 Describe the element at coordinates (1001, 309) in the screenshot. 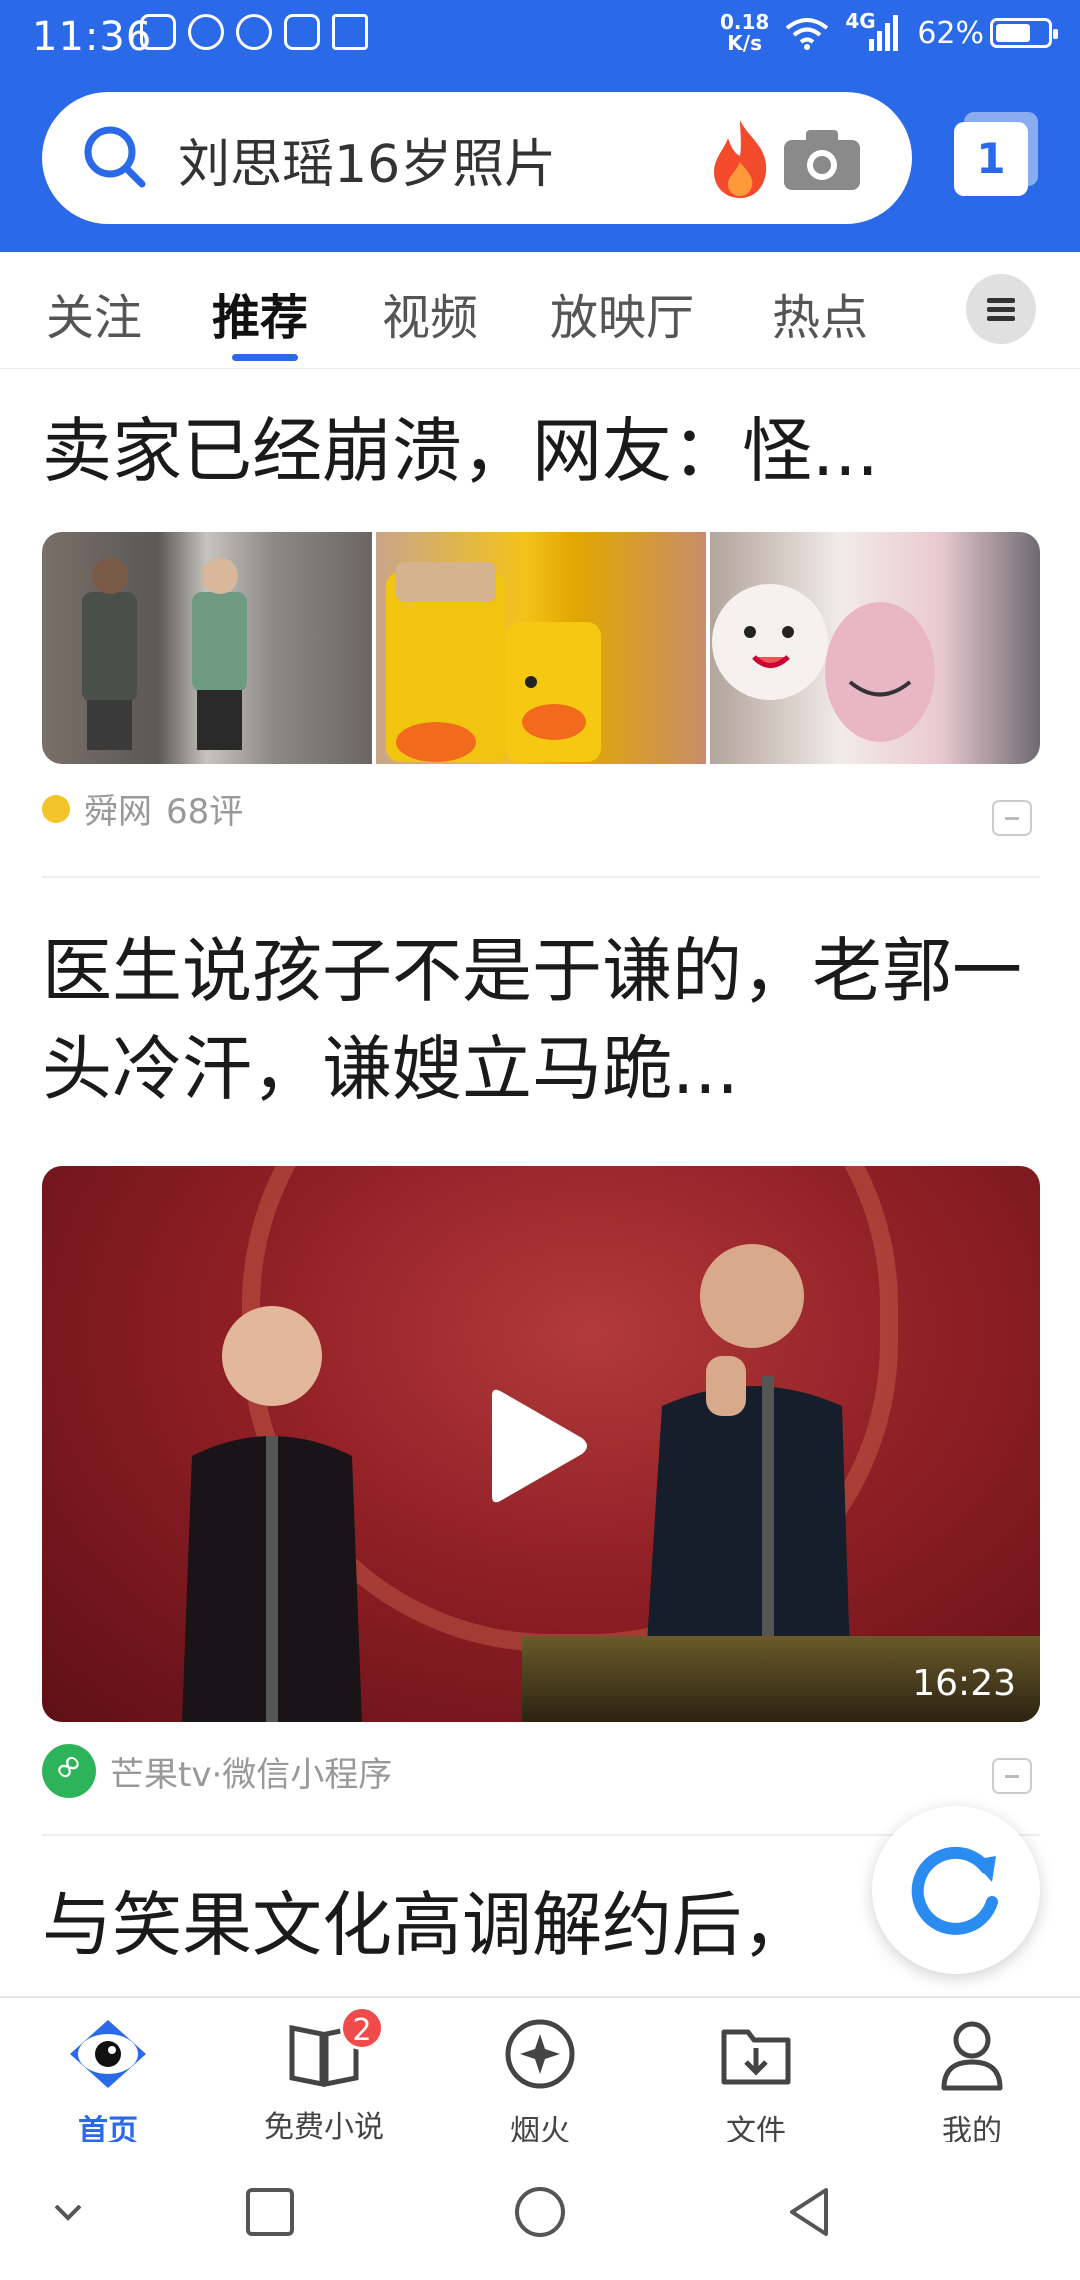

I see `channel-menu-button` at that location.